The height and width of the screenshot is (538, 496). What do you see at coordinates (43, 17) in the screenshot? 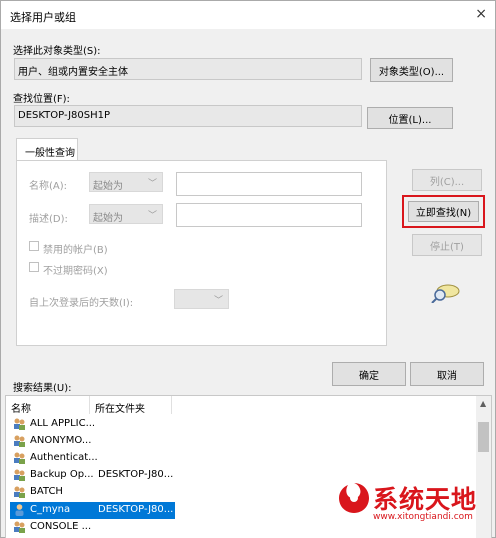
I see `dialog-title: 选择用户或组` at bounding box center [43, 17].